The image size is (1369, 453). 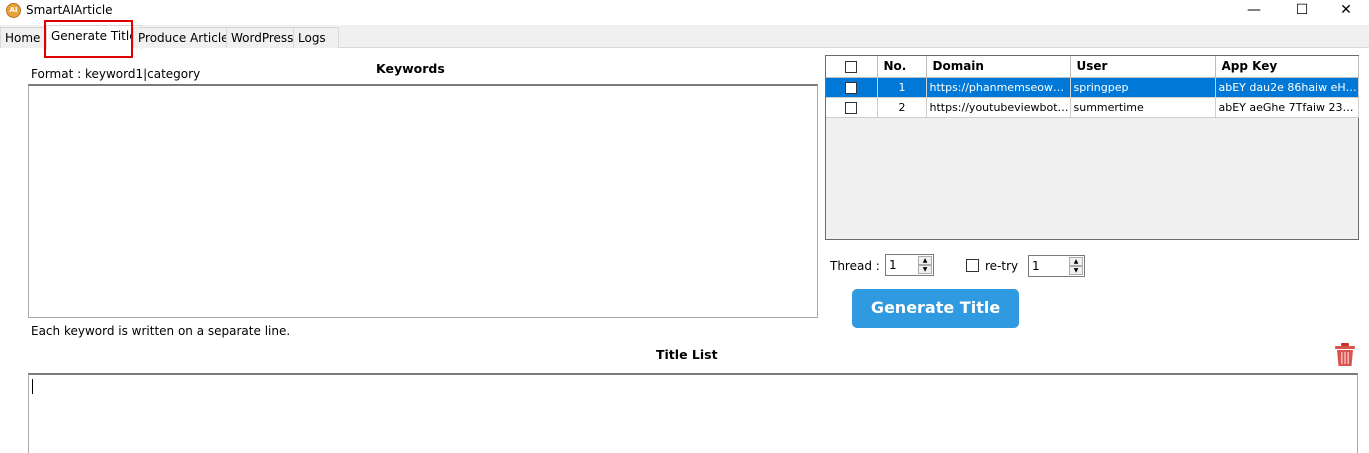 I want to click on tab-home: Home, so click(x=23, y=37).